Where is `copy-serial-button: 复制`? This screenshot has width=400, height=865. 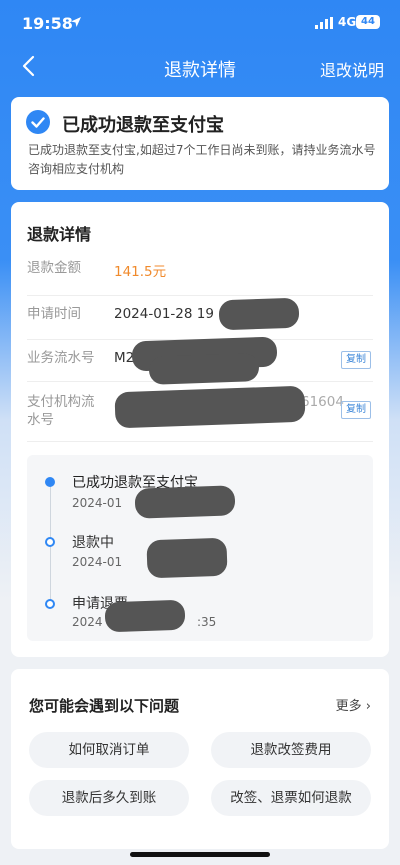
copy-serial-button: 复制 is located at coordinates (356, 360).